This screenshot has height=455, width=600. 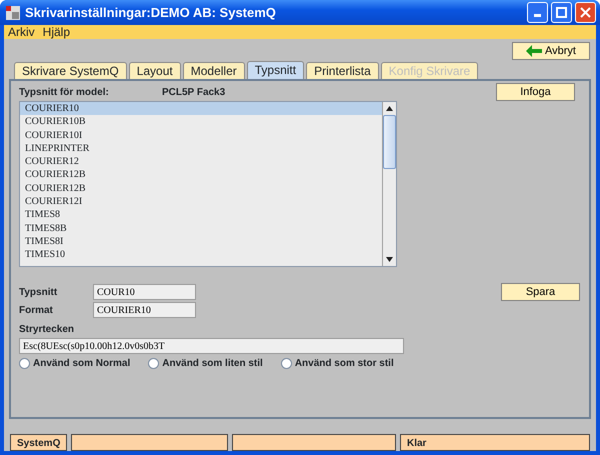 I want to click on list-item: TIMES8B, so click(x=201, y=228).